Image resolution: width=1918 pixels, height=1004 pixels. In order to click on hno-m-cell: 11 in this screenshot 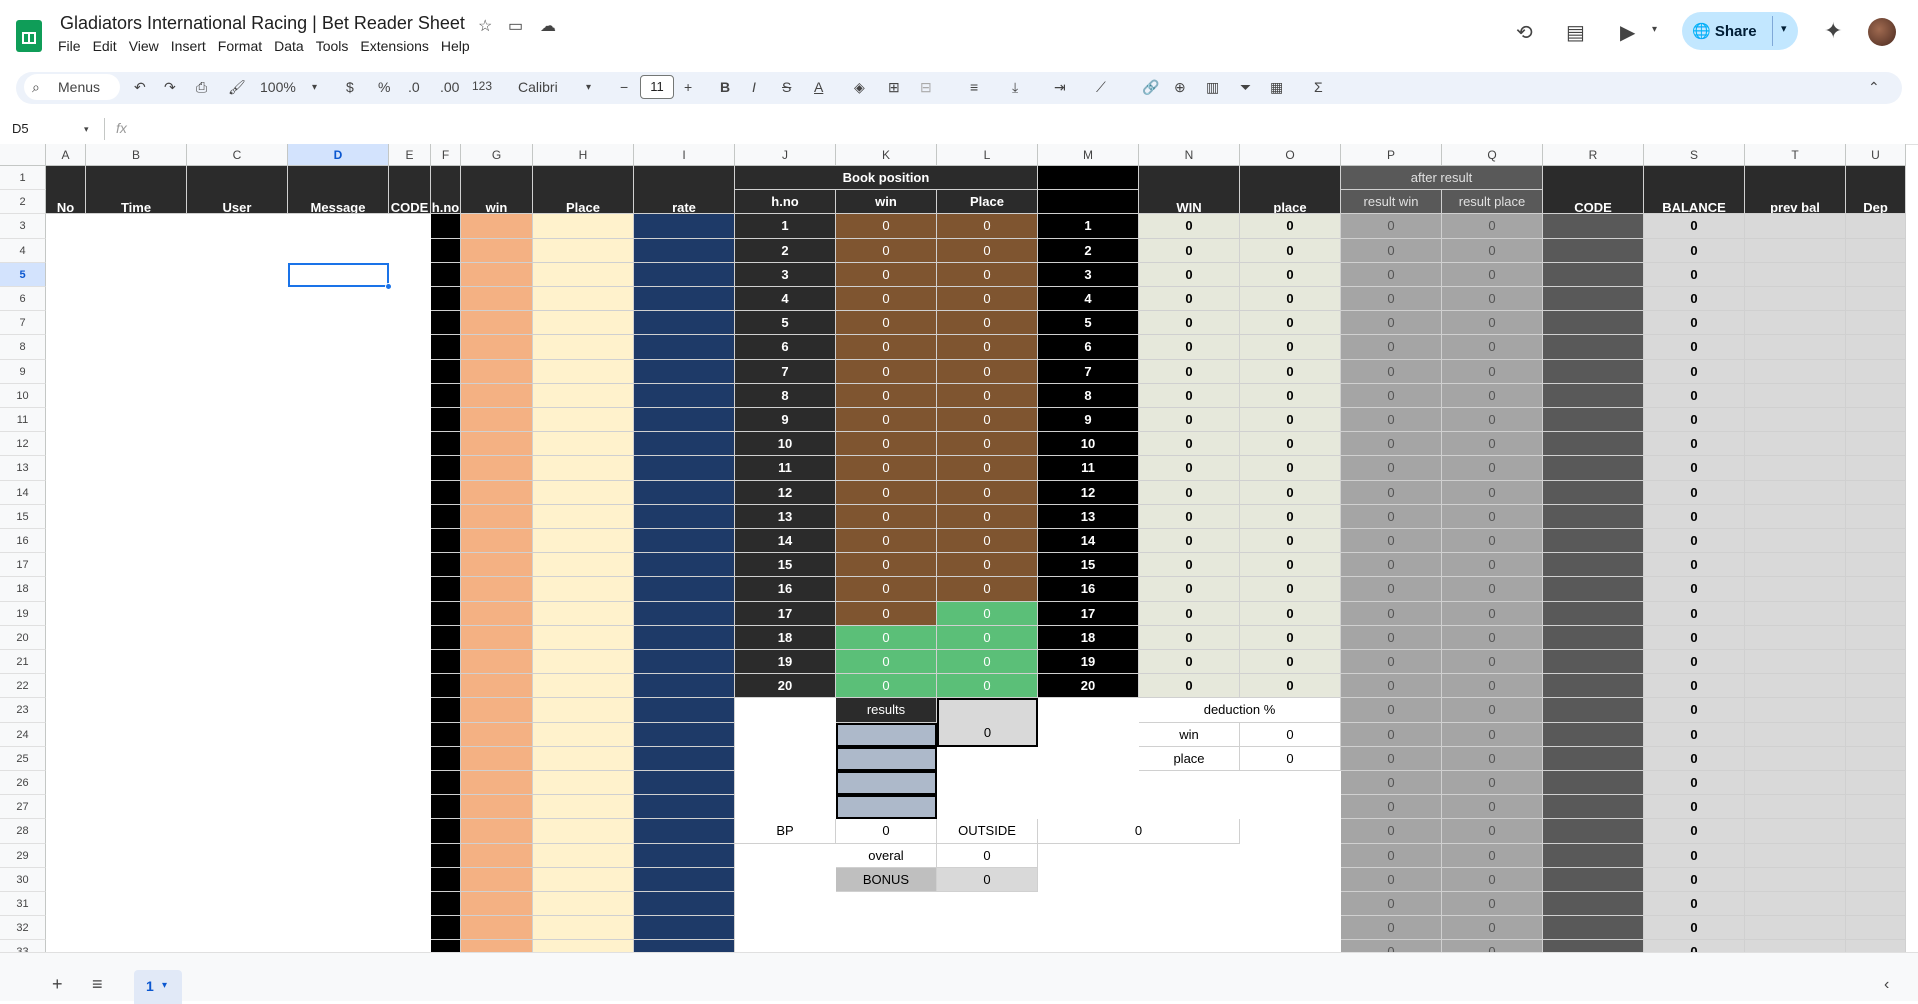, I will do `click(1088, 468)`.